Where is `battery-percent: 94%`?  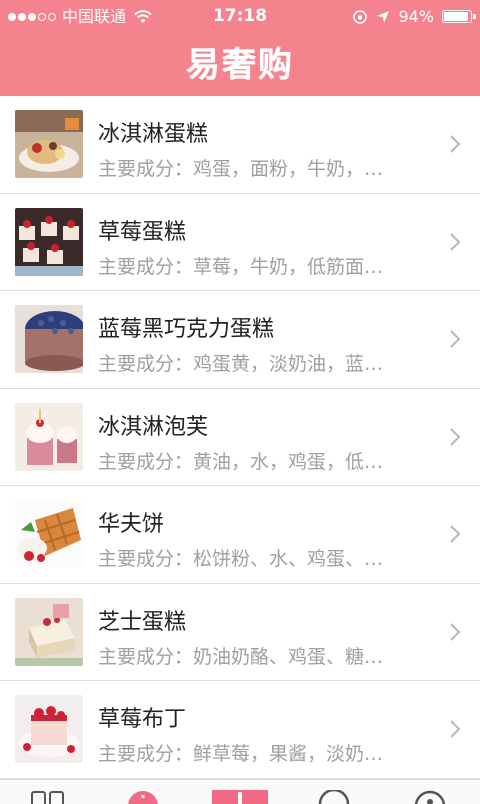 battery-percent: 94% is located at coordinates (416, 16).